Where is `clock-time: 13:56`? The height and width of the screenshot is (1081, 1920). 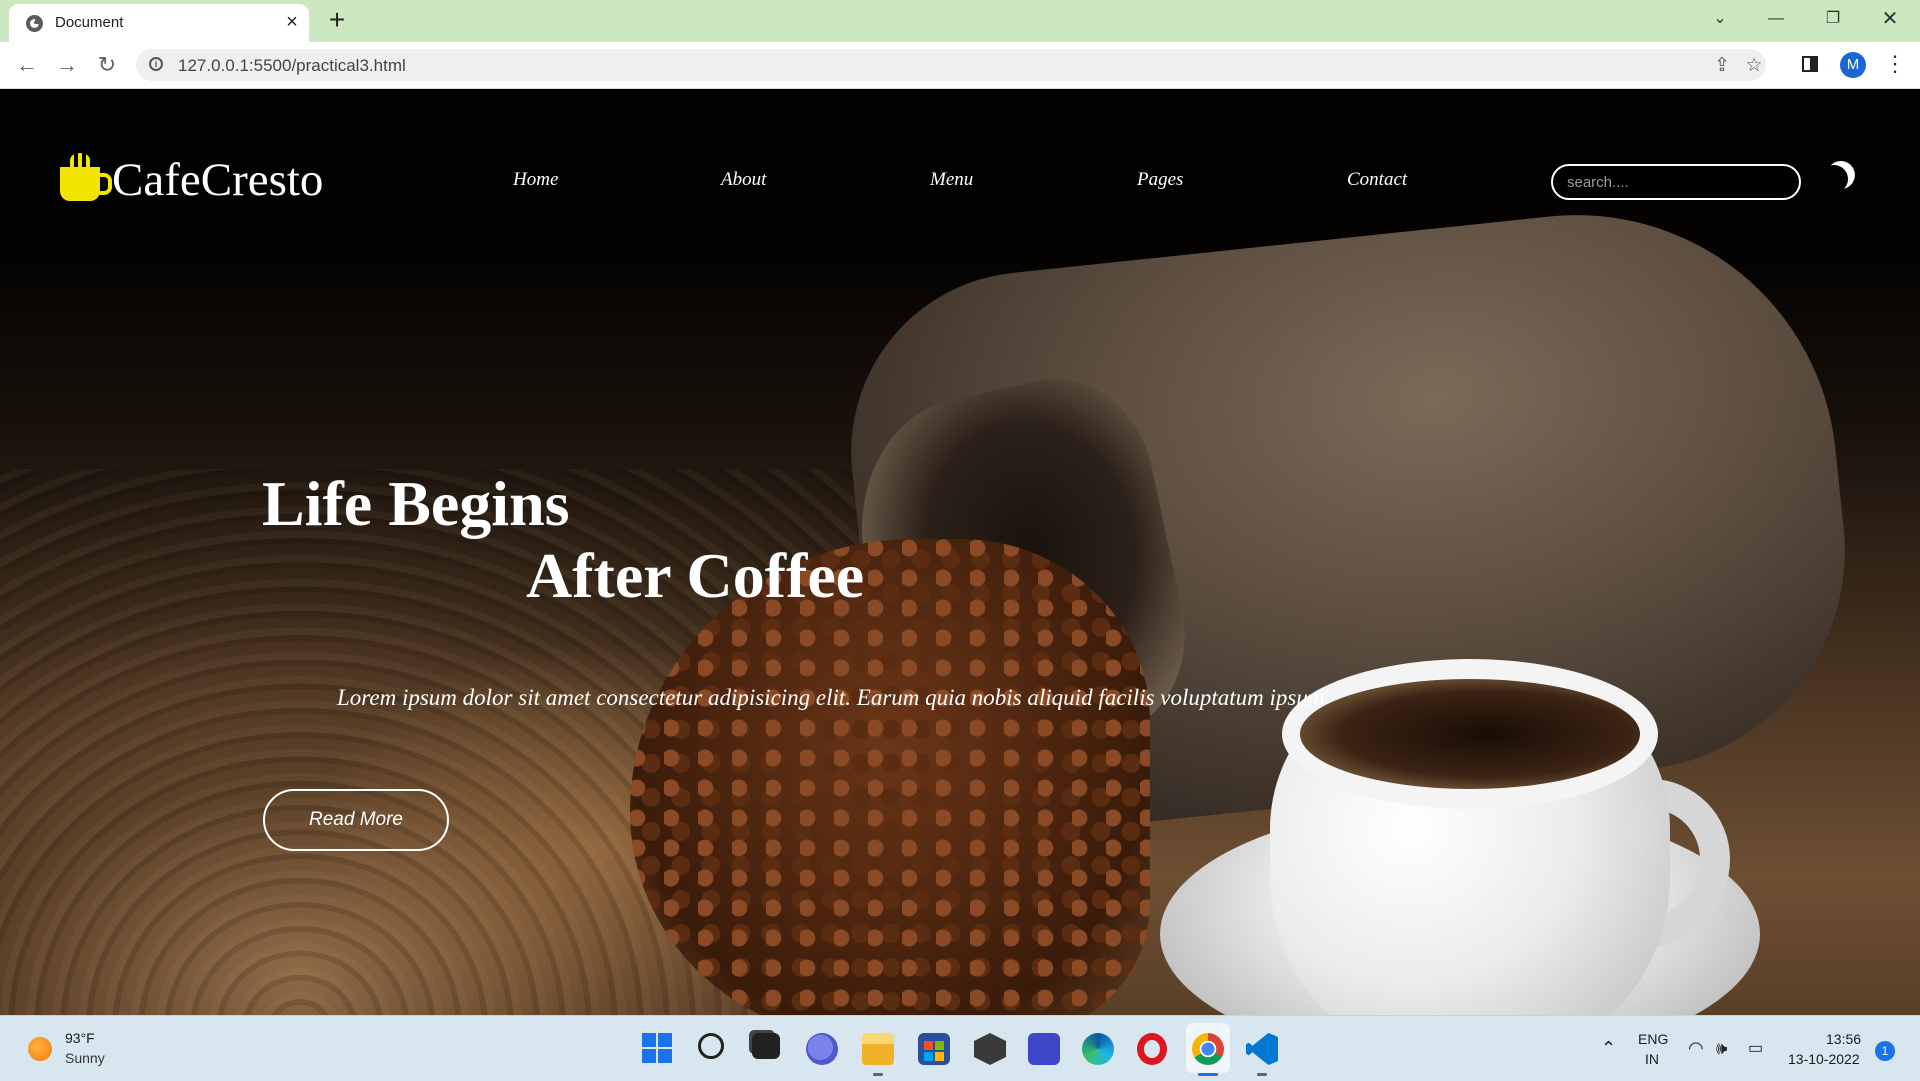 clock-time: 13:56 is located at coordinates (1843, 1039).